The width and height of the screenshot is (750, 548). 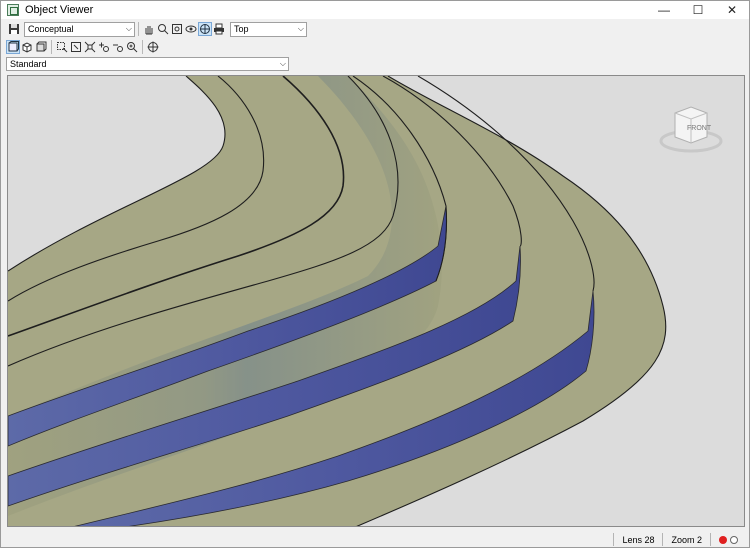 What do you see at coordinates (118, 47) in the screenshot?
I see `zoom-out-icon` at bounding box center [118, 47].